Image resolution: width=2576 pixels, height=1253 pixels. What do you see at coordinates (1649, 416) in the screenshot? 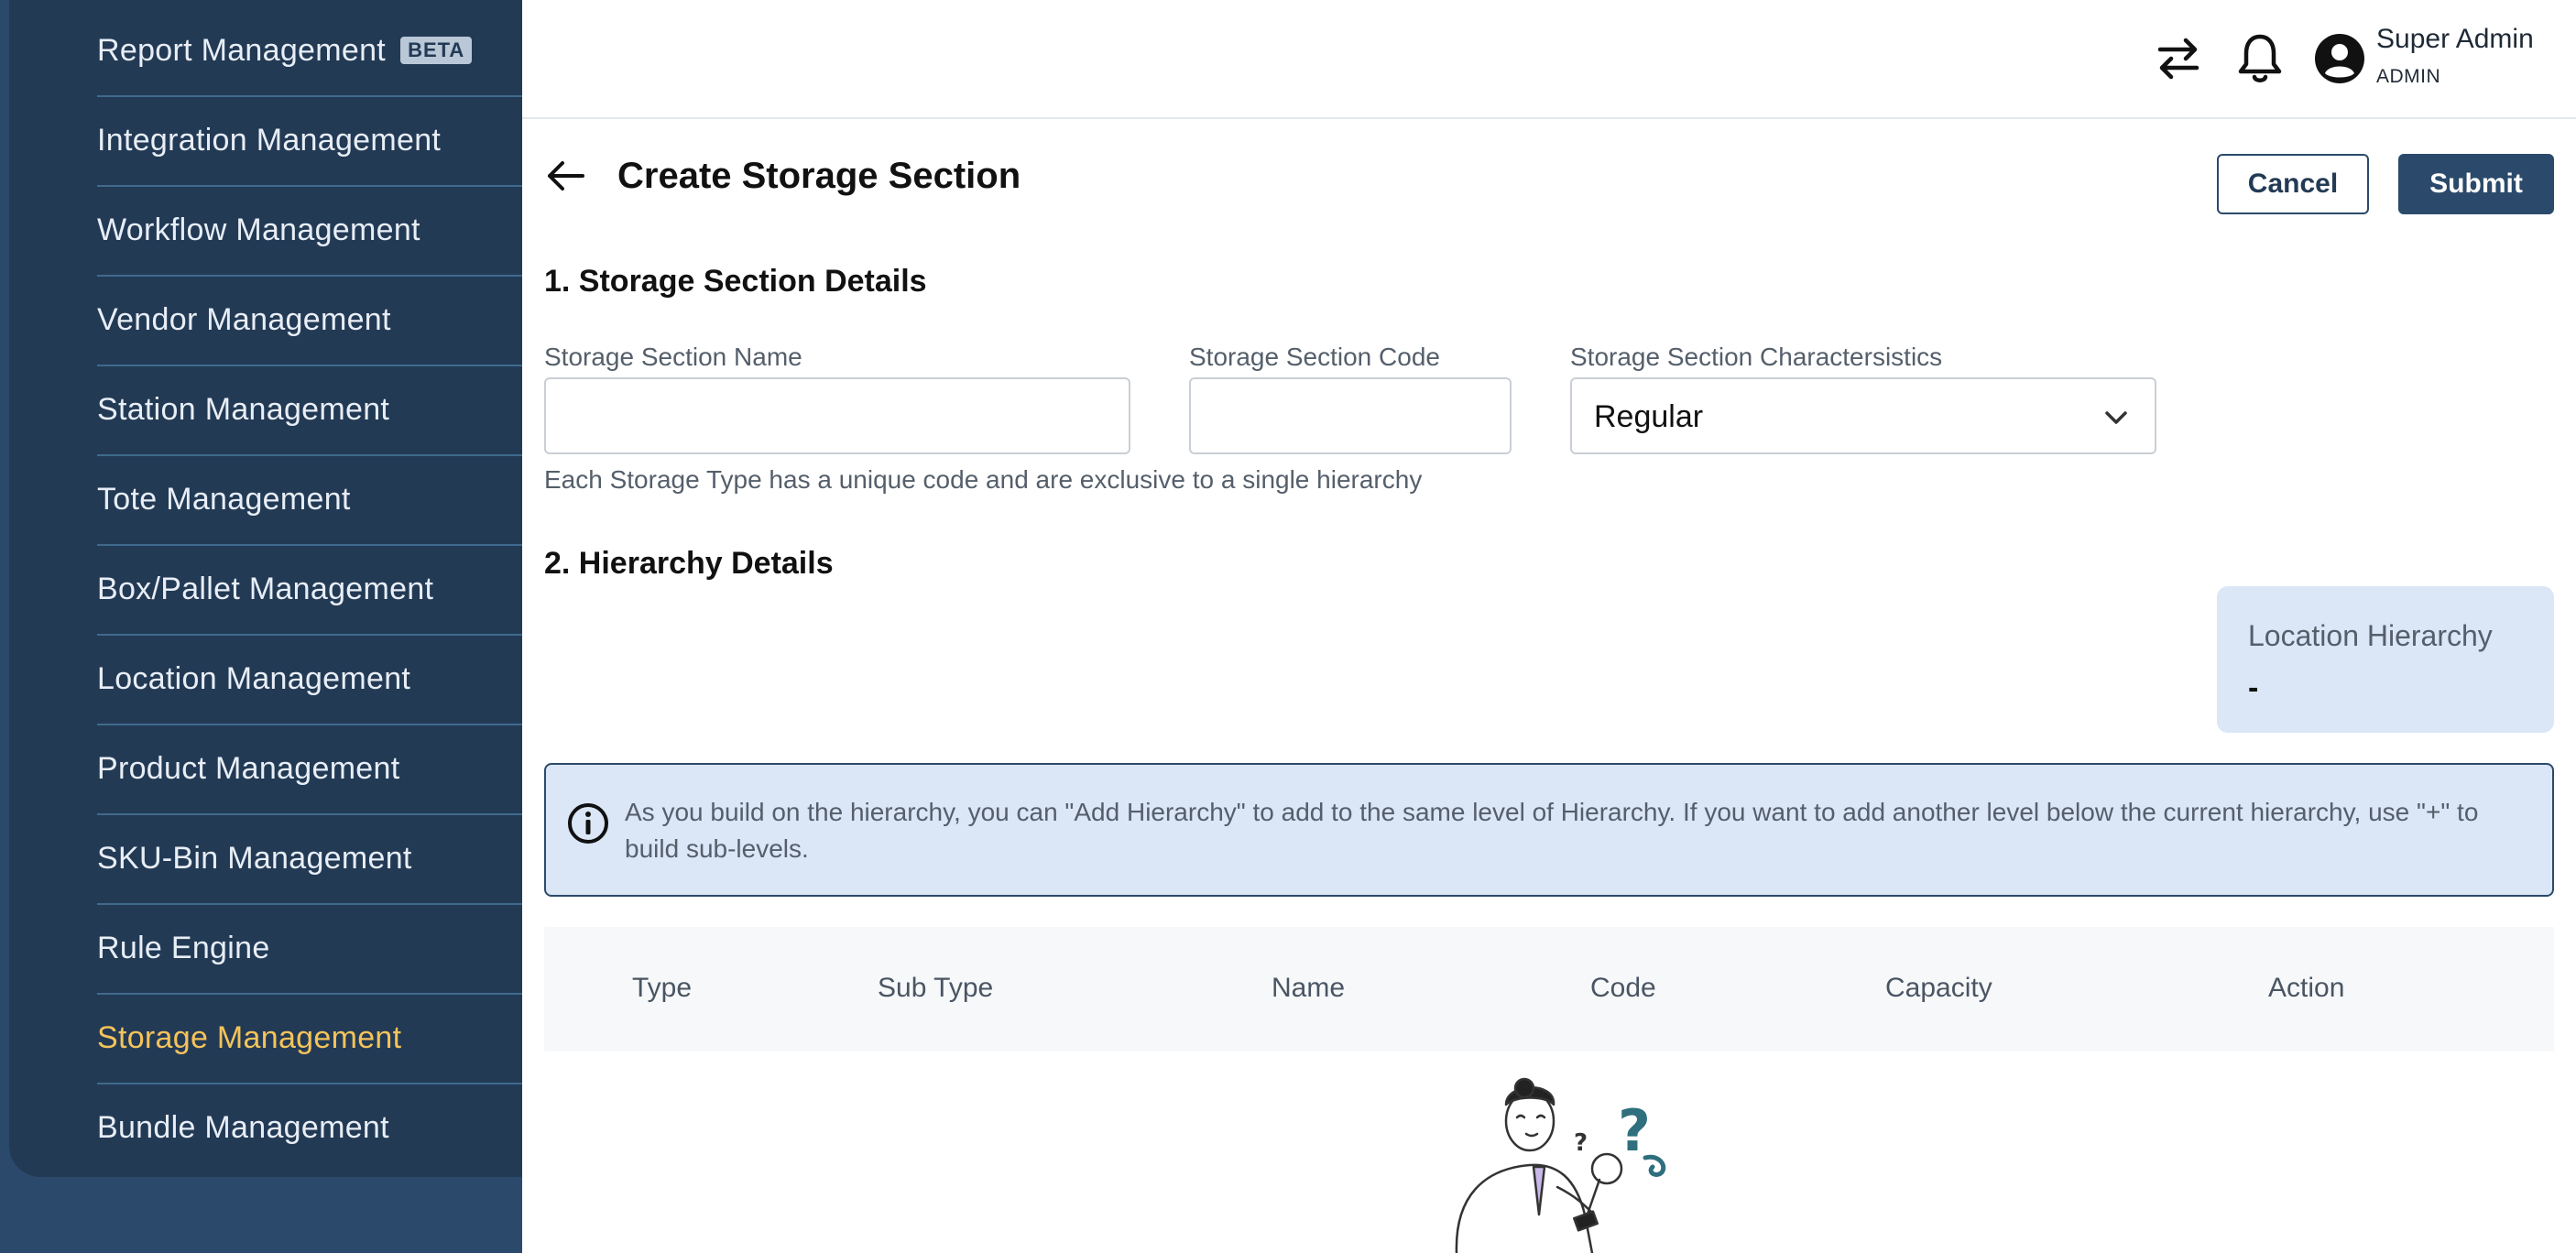
I see `select-value: Regular` at bounding box center [1649, 416].